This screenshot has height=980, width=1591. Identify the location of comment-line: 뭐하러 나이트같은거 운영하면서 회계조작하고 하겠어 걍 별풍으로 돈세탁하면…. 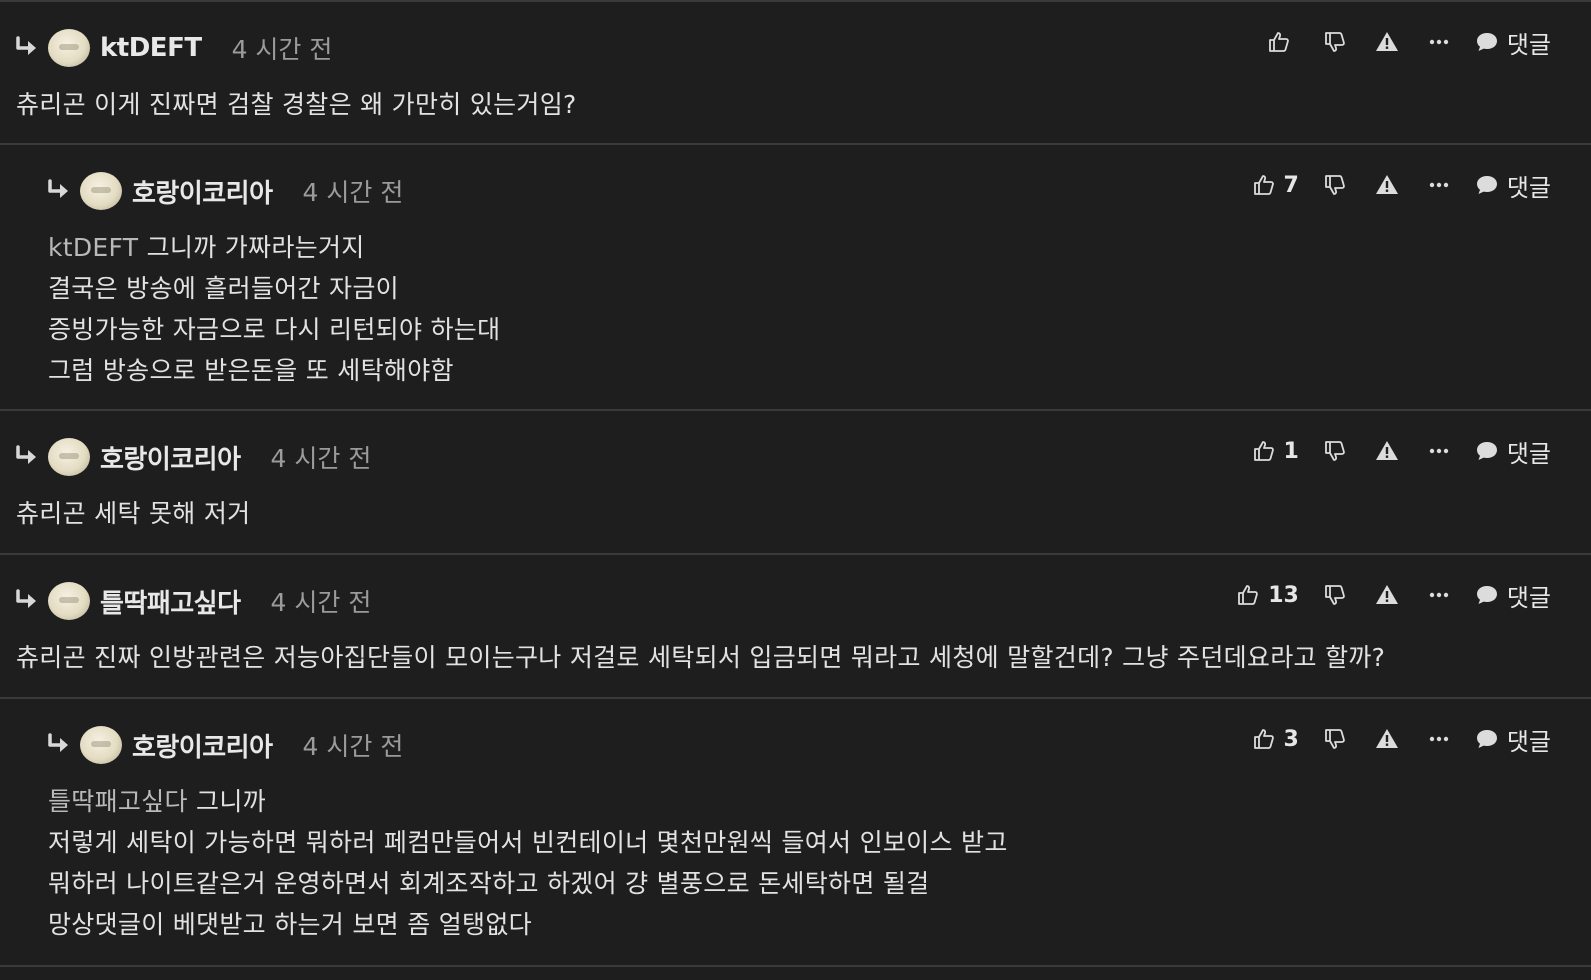
(489, 883).